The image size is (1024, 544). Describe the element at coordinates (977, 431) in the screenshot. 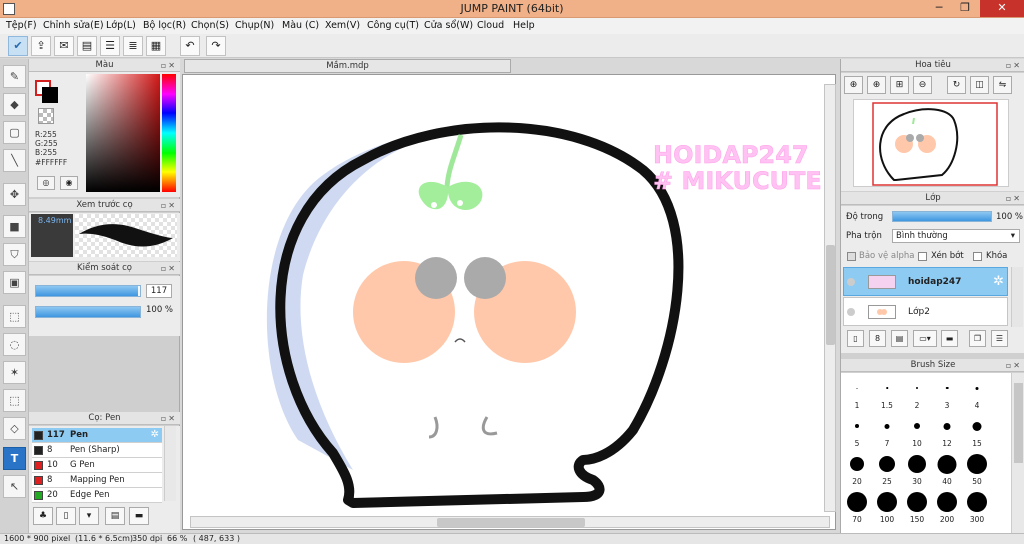

I see `brush-size-cell: 15` at that location.